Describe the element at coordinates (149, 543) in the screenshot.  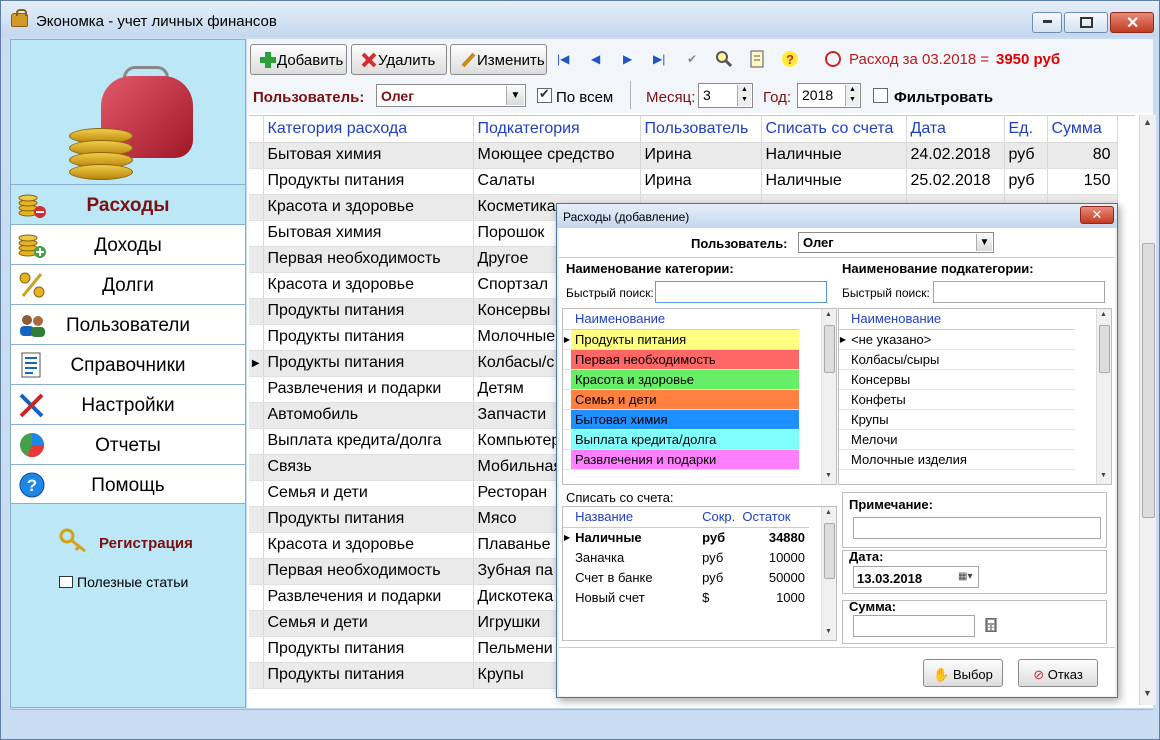
I see `register-link: Регистрация` at that location.